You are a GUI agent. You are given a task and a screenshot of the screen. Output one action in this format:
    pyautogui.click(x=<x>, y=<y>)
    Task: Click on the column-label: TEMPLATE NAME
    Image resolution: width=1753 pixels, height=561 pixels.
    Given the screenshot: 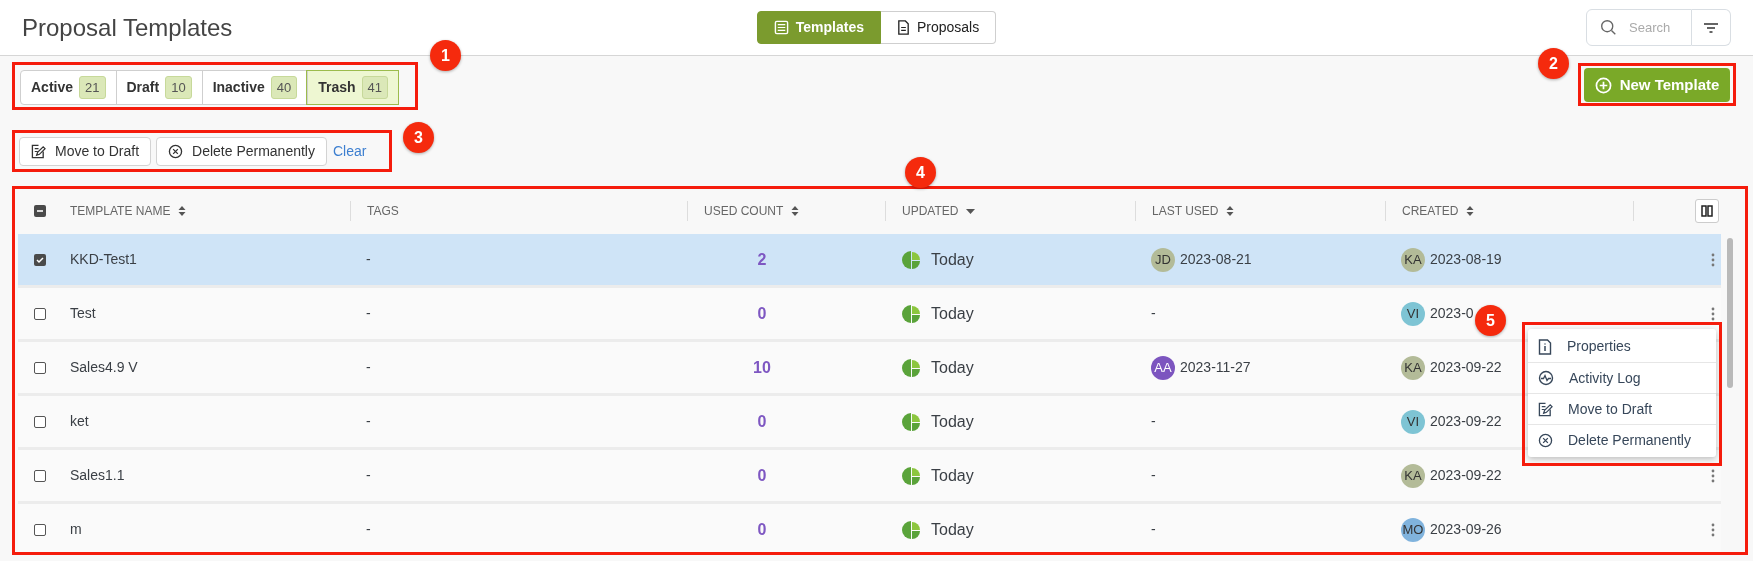 What is the action you would take?
    pyautogui.click(x=120, y=211)
    